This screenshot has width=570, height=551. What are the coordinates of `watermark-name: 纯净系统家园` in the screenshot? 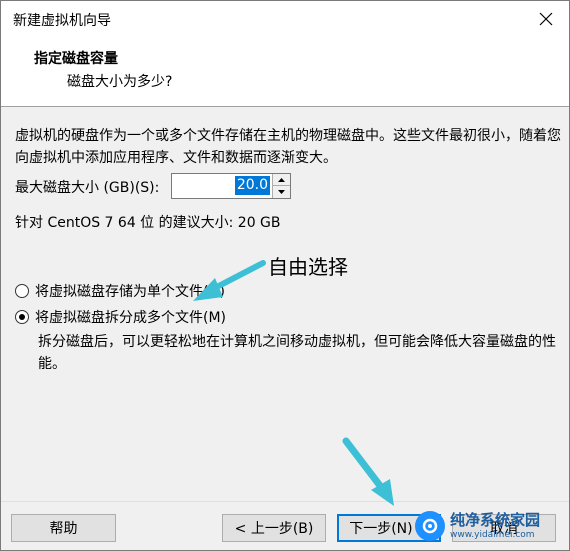 It's located at (495, 520).